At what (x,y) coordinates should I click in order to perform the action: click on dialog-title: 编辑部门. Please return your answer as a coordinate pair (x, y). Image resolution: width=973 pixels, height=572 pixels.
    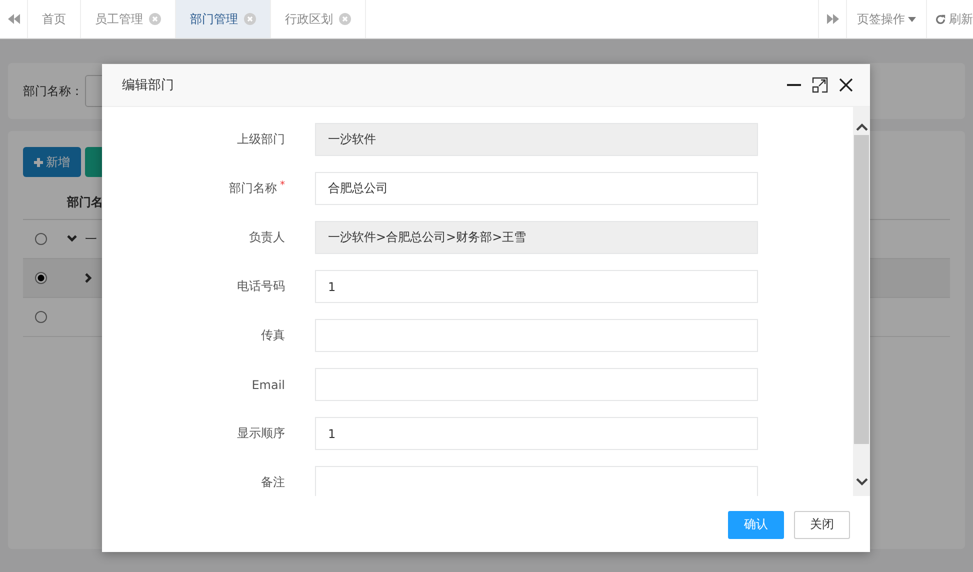
    Looking at the image, I should click on (148, 85).